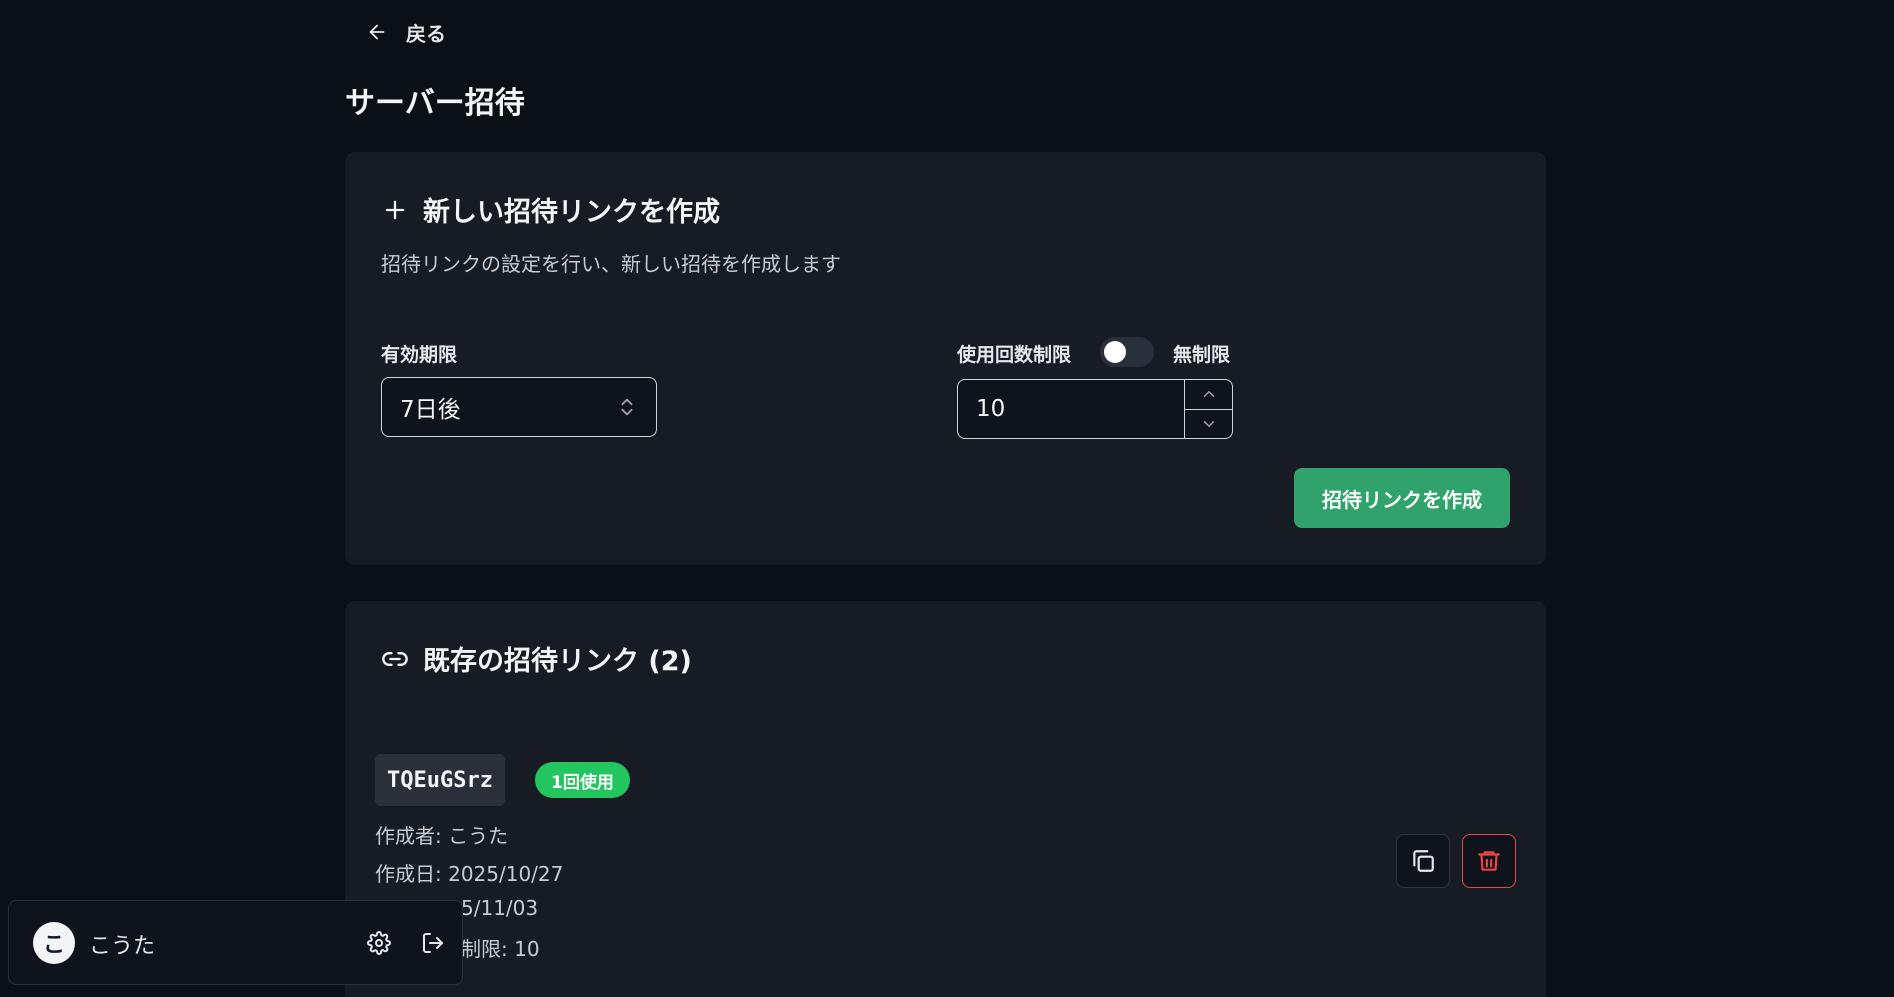 Image resolution: width=1894 pixels, height=997 pixels. What do you see at coordinates (435, 103) in the screenshot?
I see `page-title: サーバー招待` at bounding box center [435, 103].